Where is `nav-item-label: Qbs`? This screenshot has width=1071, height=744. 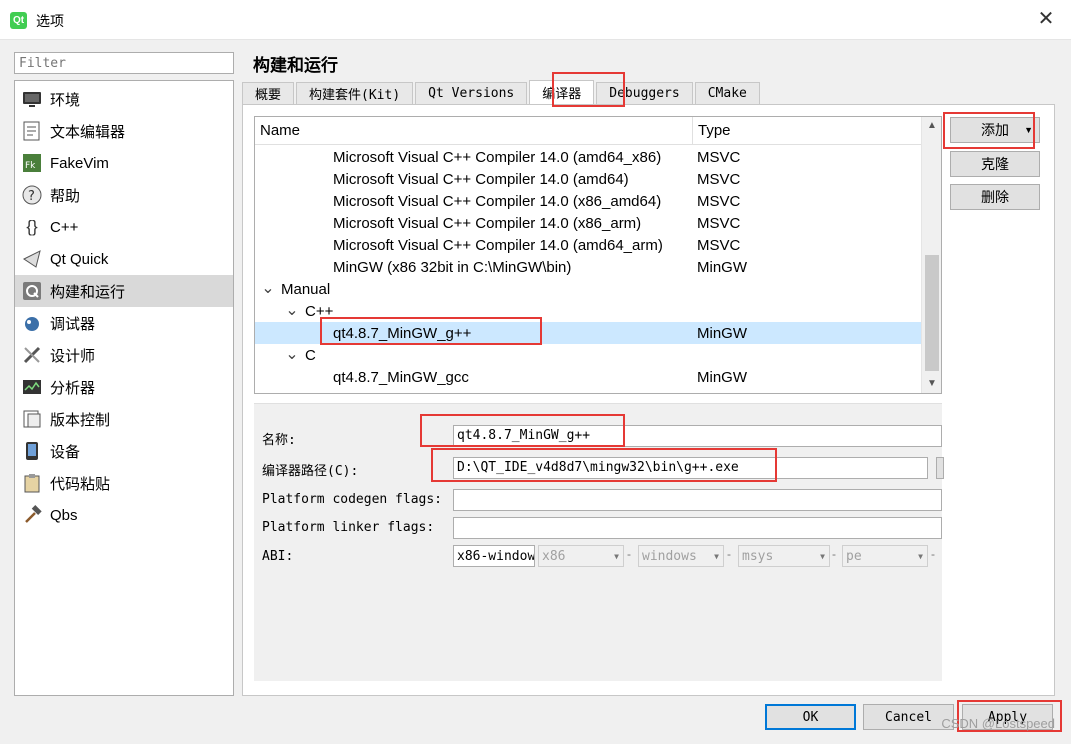 nav-item-label: Qbs is located at coordinates (64, 515).